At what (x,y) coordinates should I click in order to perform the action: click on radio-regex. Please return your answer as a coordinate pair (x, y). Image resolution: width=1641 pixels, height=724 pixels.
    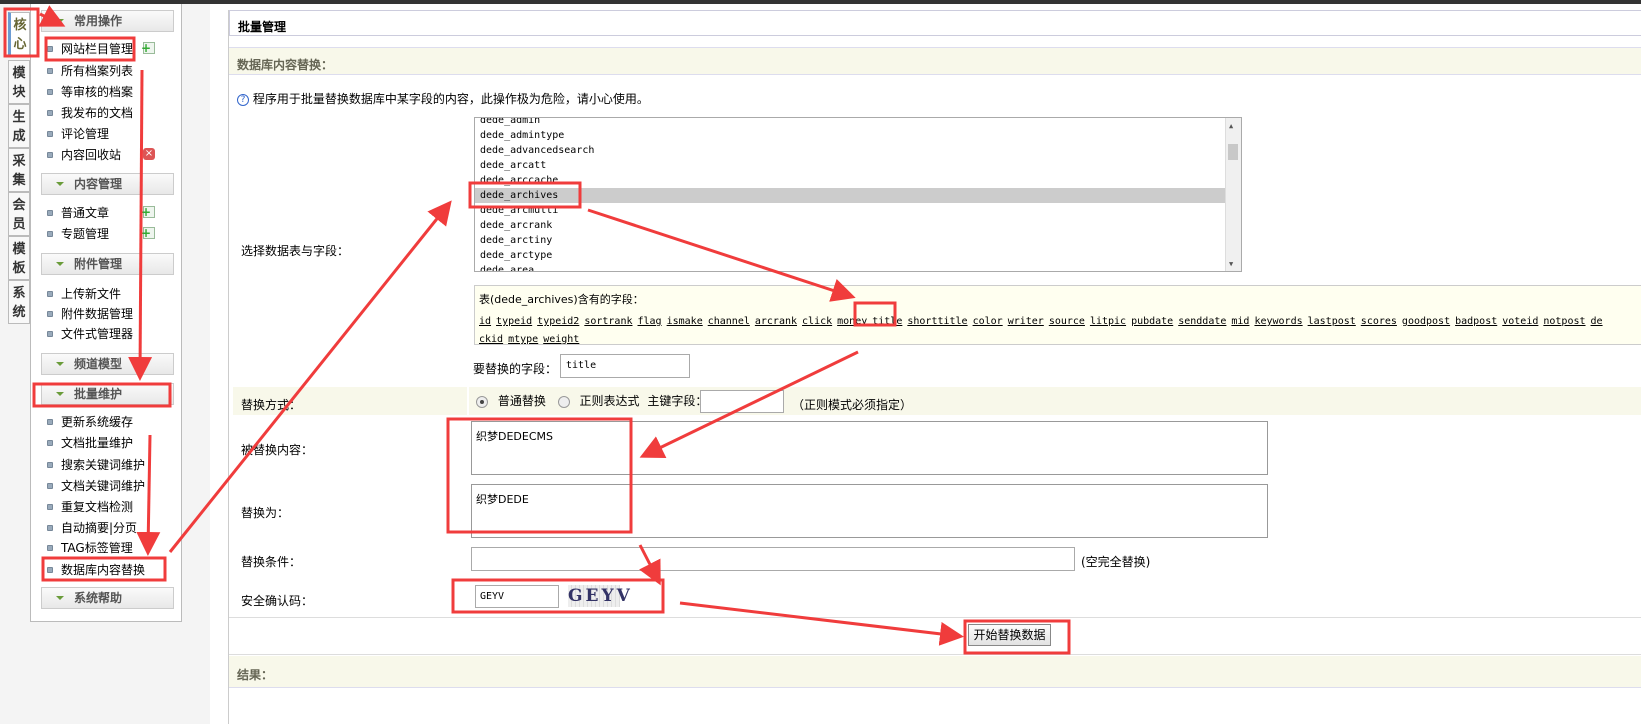
    Looking at the image, I should click on (563, 401).